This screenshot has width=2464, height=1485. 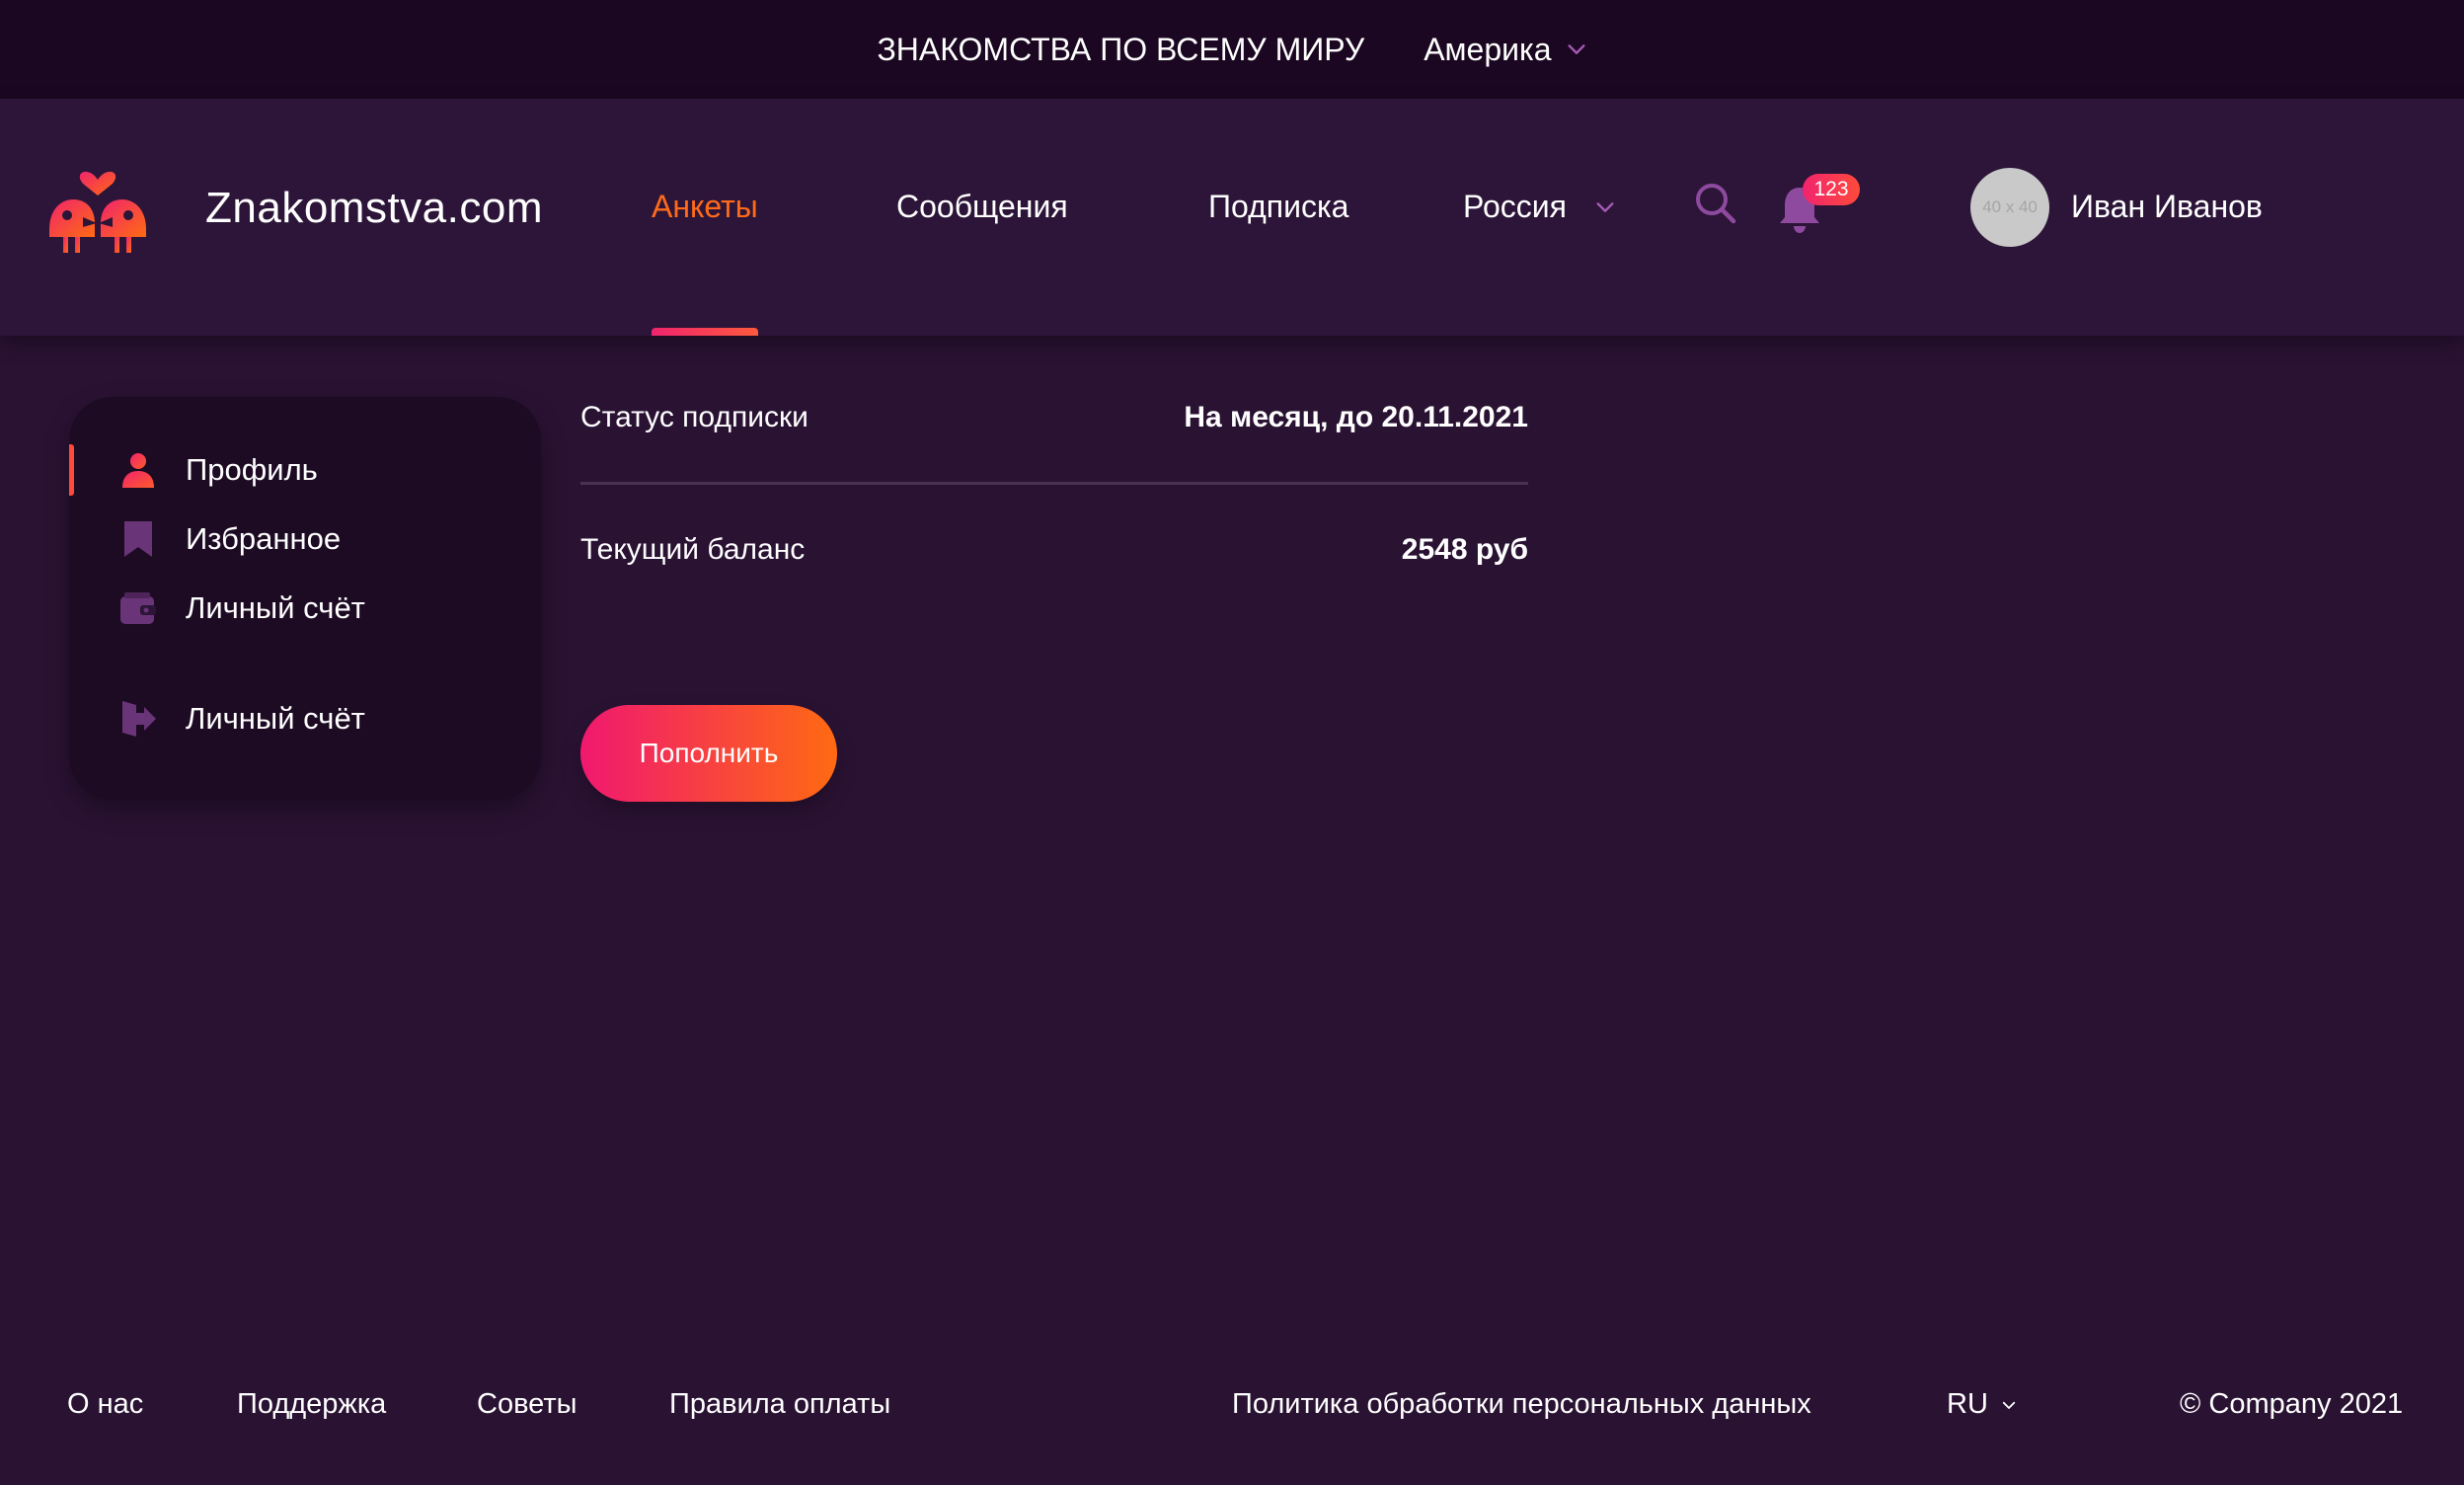 I want to click on bookmark-icon, so click(x=138, y=539).